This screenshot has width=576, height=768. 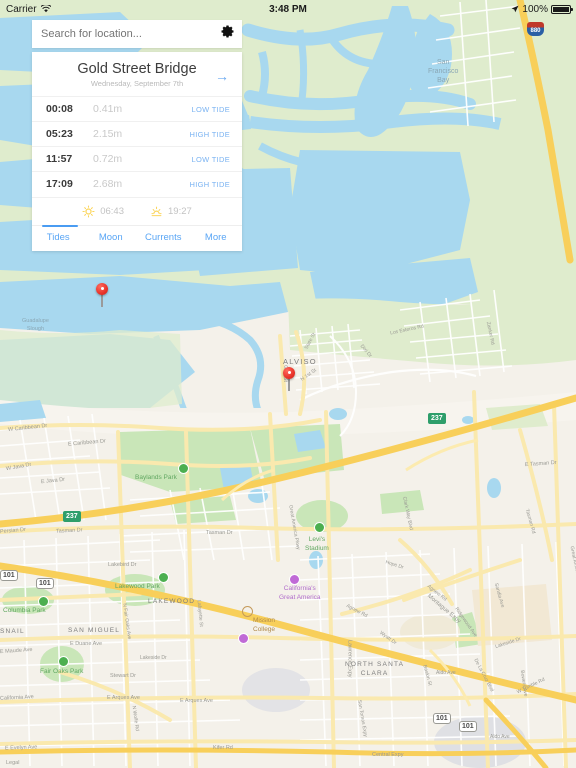 What do you see at coordinates (562, 9) in the screenshot?
I see `battery-full-icon` at bounding box center [562, 9].